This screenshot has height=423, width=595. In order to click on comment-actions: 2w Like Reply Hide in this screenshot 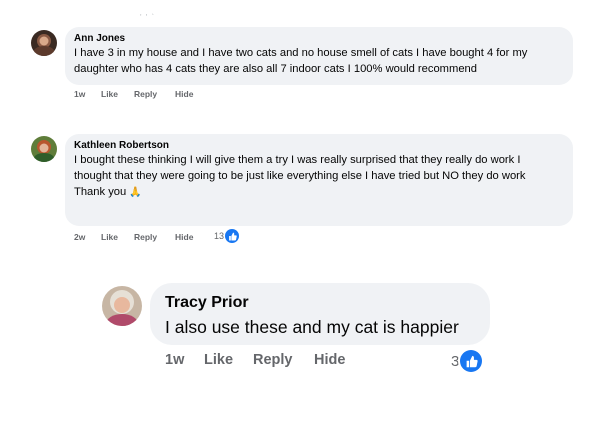, I will do `click(133, 237)`.